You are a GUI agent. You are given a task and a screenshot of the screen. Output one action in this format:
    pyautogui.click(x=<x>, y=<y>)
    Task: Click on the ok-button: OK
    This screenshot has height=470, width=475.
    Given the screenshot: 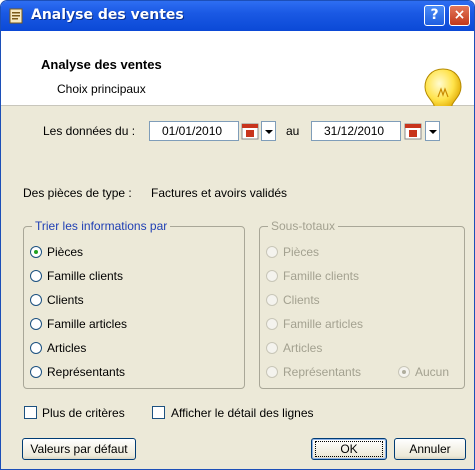 What is the action you would take?
    pyautogui.click(x=349, y=449)
    